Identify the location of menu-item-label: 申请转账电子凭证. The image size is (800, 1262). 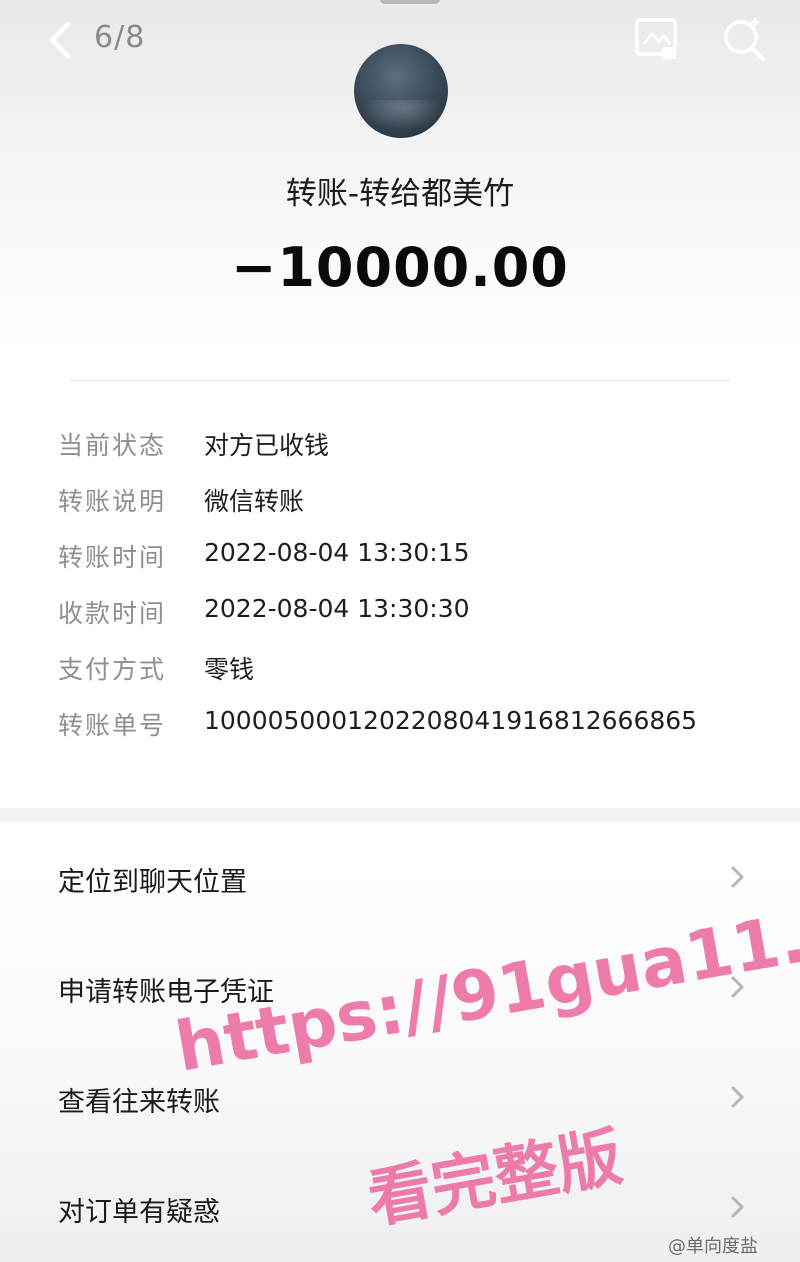
(166, 992).